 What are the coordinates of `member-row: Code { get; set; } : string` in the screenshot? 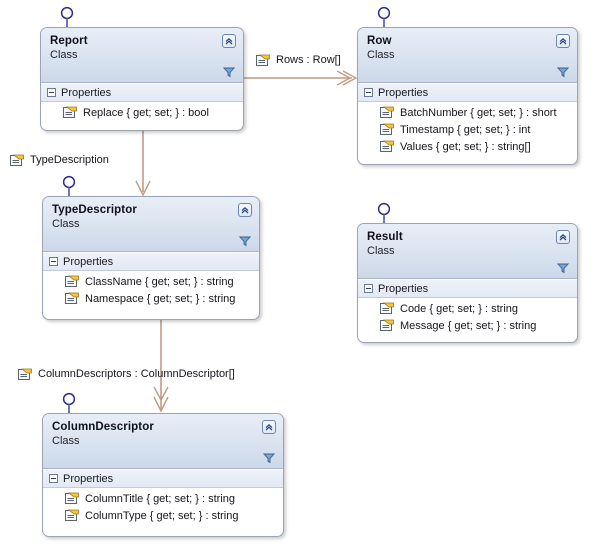 It's located at (467, 308).